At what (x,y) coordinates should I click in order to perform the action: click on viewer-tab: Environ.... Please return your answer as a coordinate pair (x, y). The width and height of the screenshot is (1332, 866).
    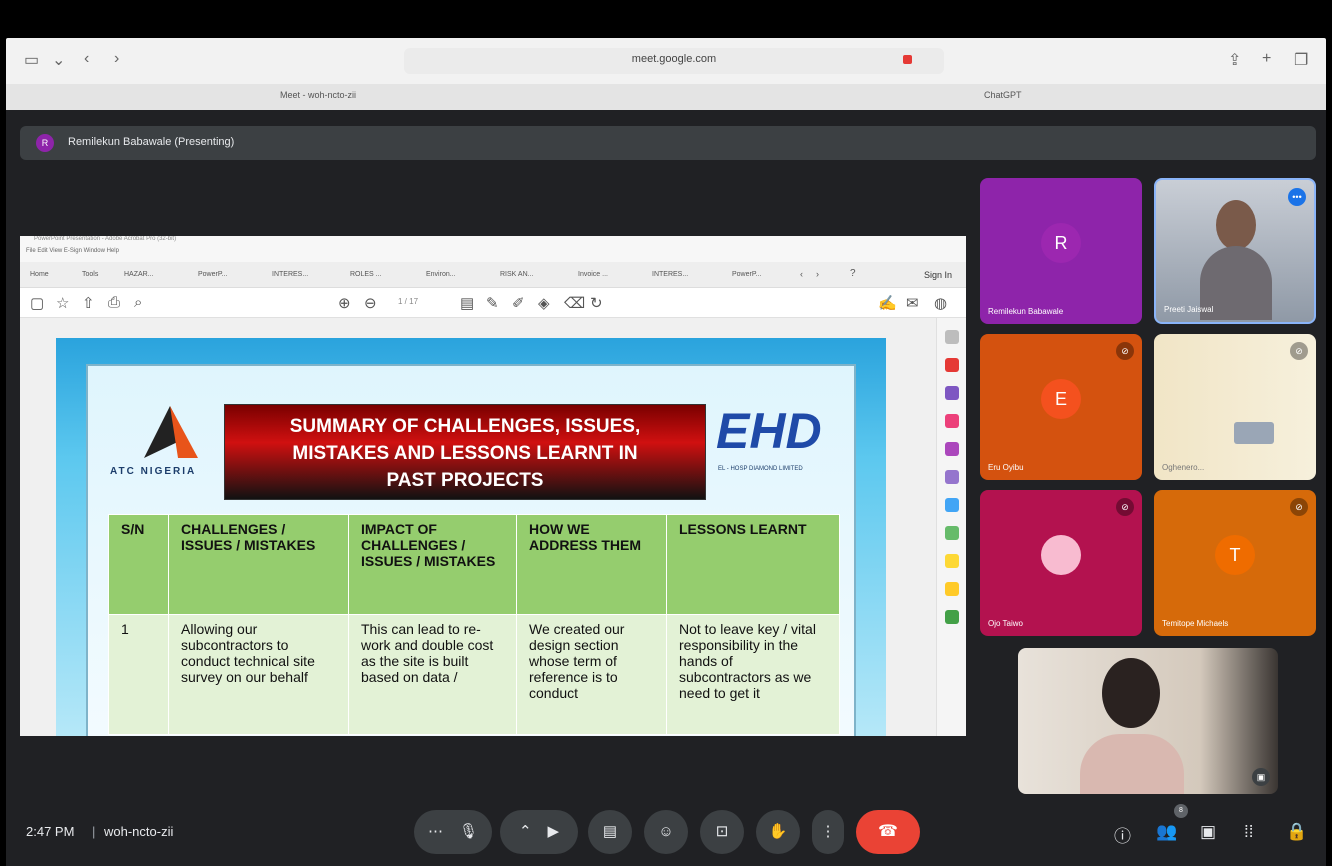
    Looking at the image, I should click on (441, 274).